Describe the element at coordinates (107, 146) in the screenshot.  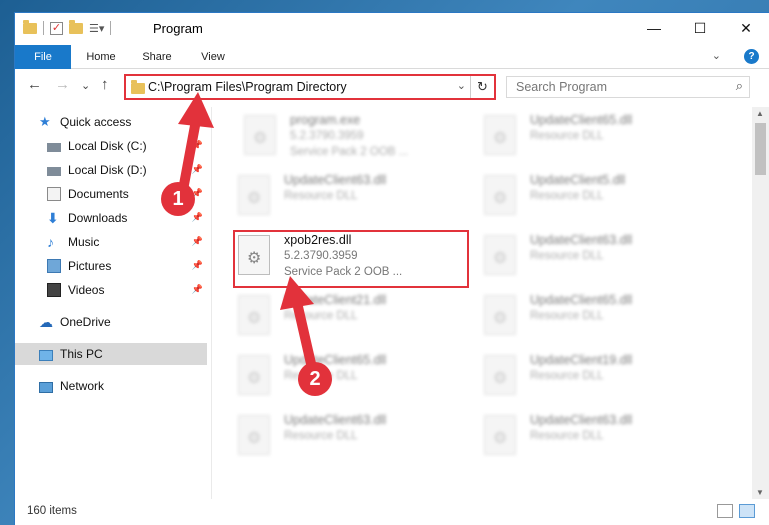
I see `sidebar-item-label: Local Disk (C:)` at that location.